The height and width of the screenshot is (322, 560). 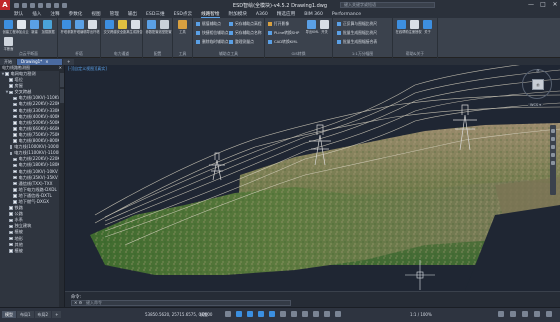 I want to click on save-icon, so click(x=32, y=5).